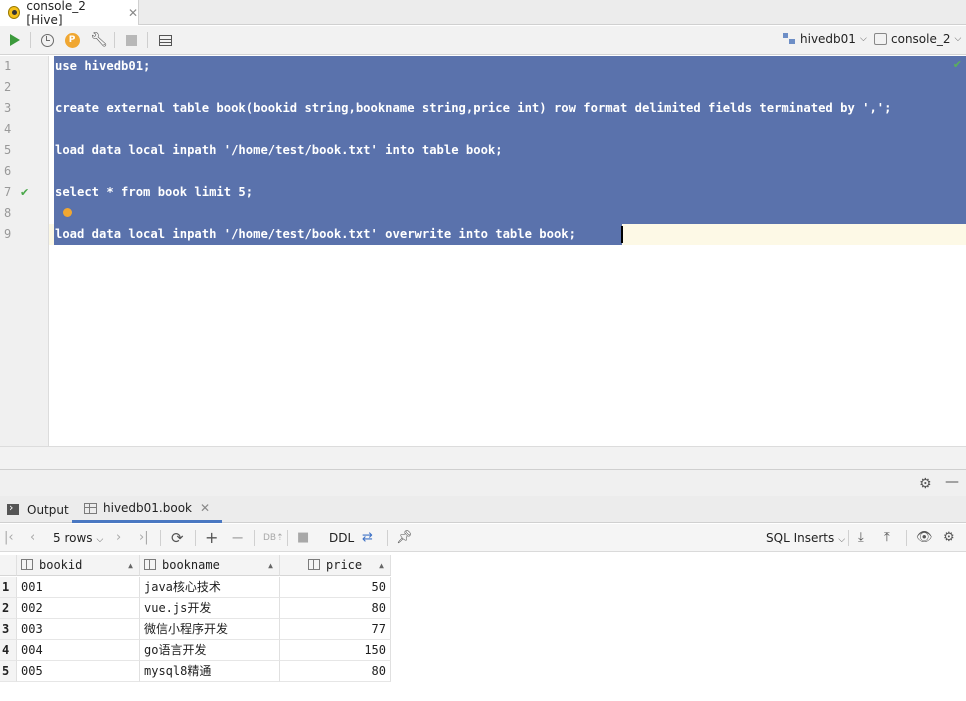 This screenshot has width=966, height=701. I want to click on first-page-icon: |‹, so click(9, 538).